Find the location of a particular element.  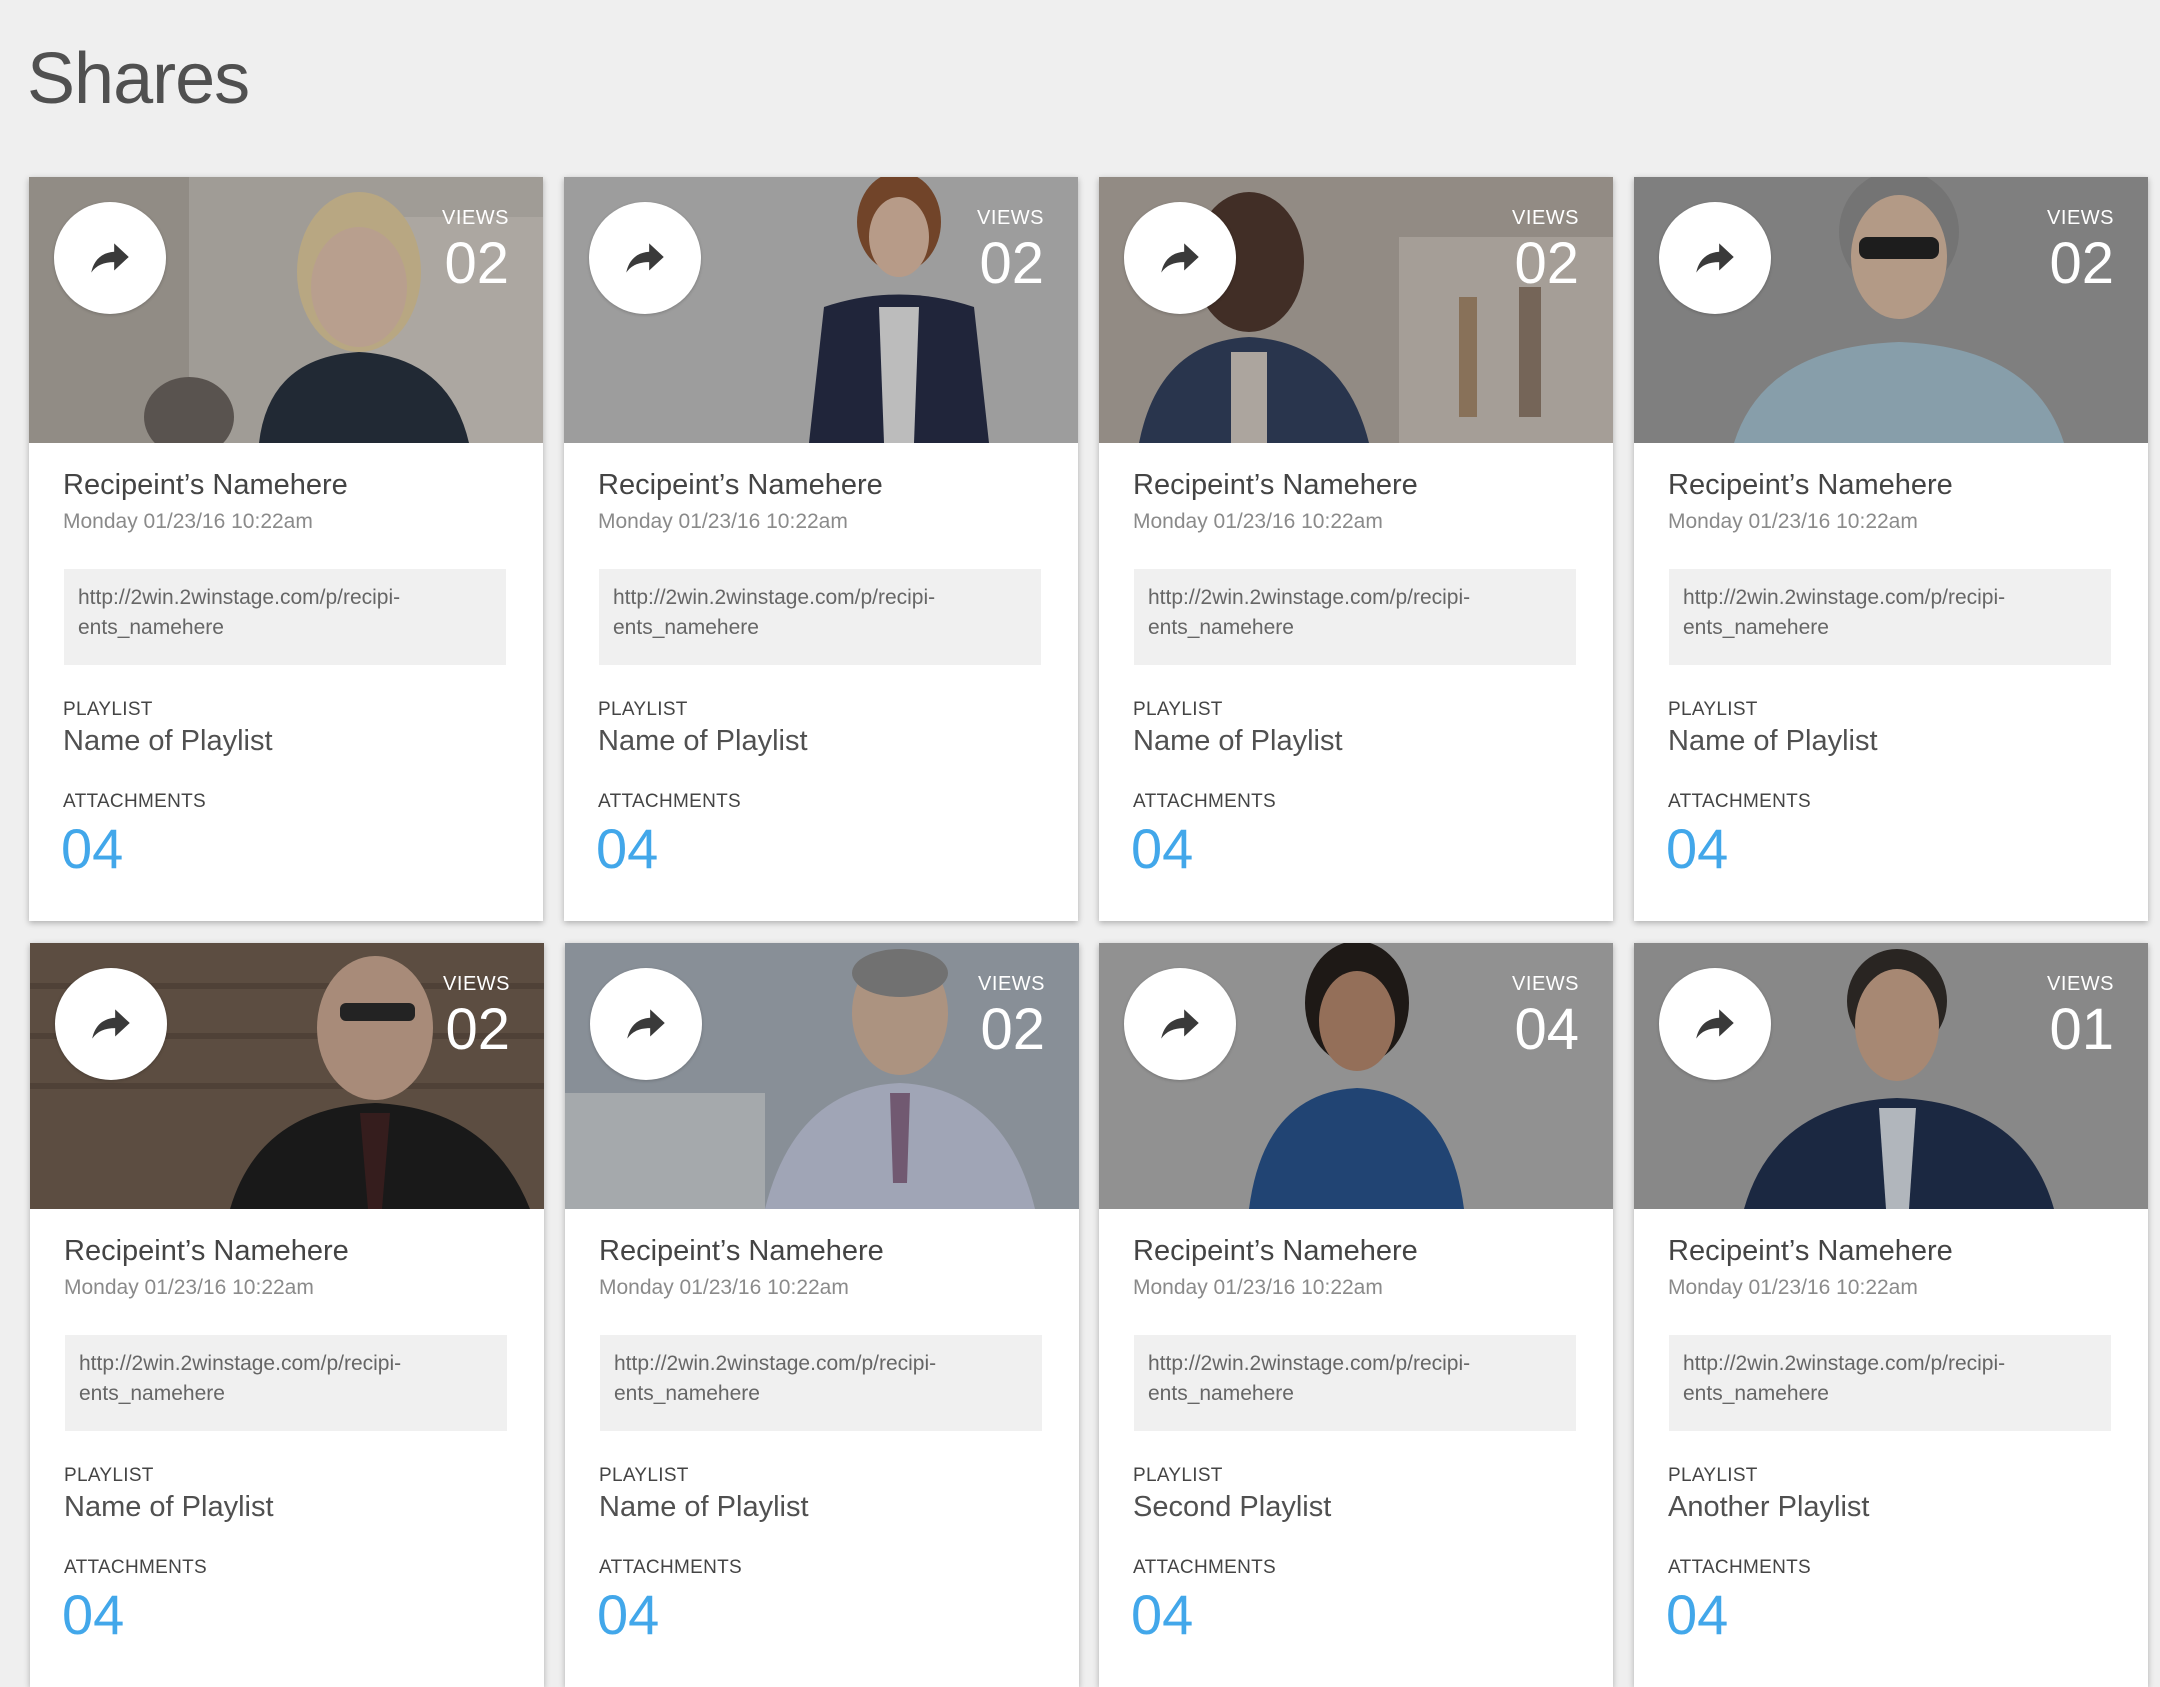

views-count: 01 is located at coordinates (2081, 1029).